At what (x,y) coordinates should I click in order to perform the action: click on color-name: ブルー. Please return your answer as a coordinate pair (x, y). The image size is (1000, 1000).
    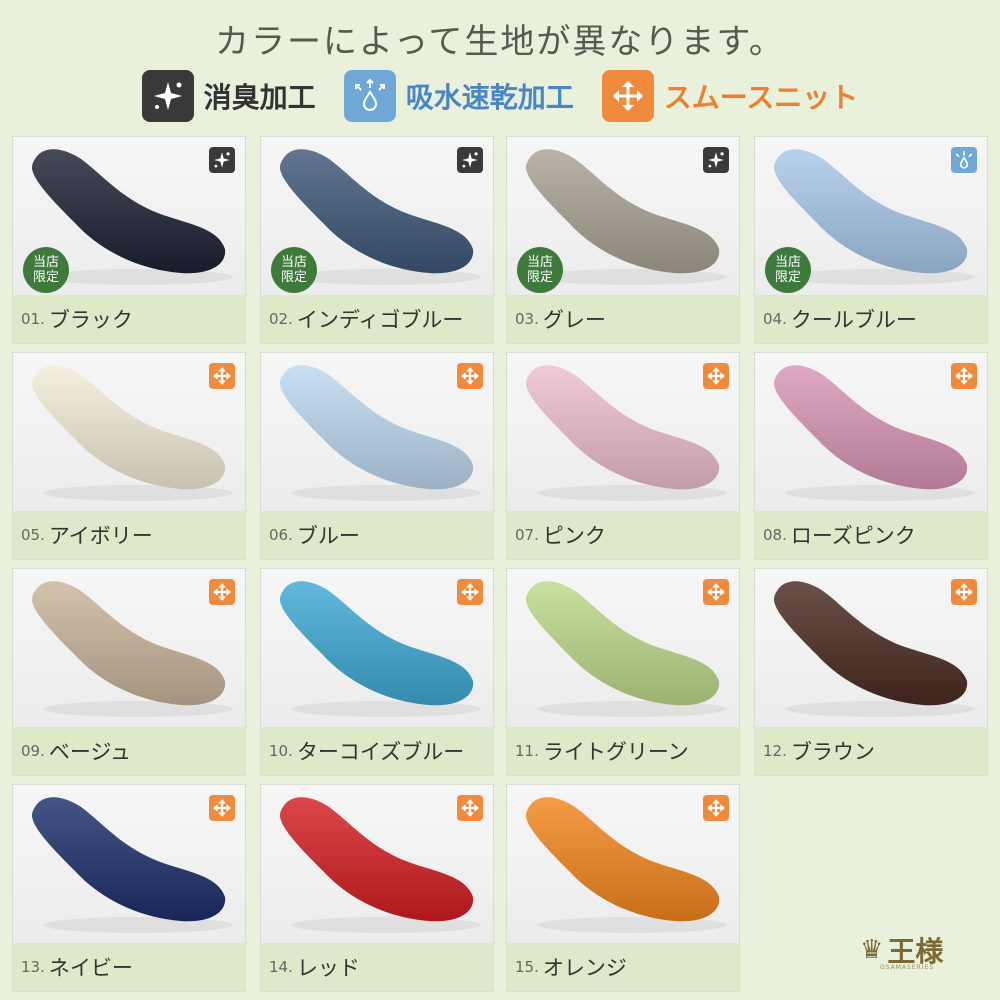
    Looking at the image, I should click on (328, 536).